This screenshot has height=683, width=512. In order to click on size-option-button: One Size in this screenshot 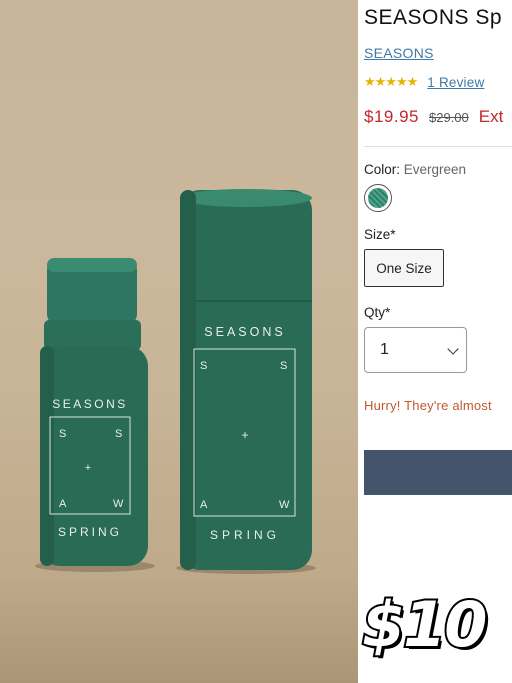, I will do `click(404, 268)`.